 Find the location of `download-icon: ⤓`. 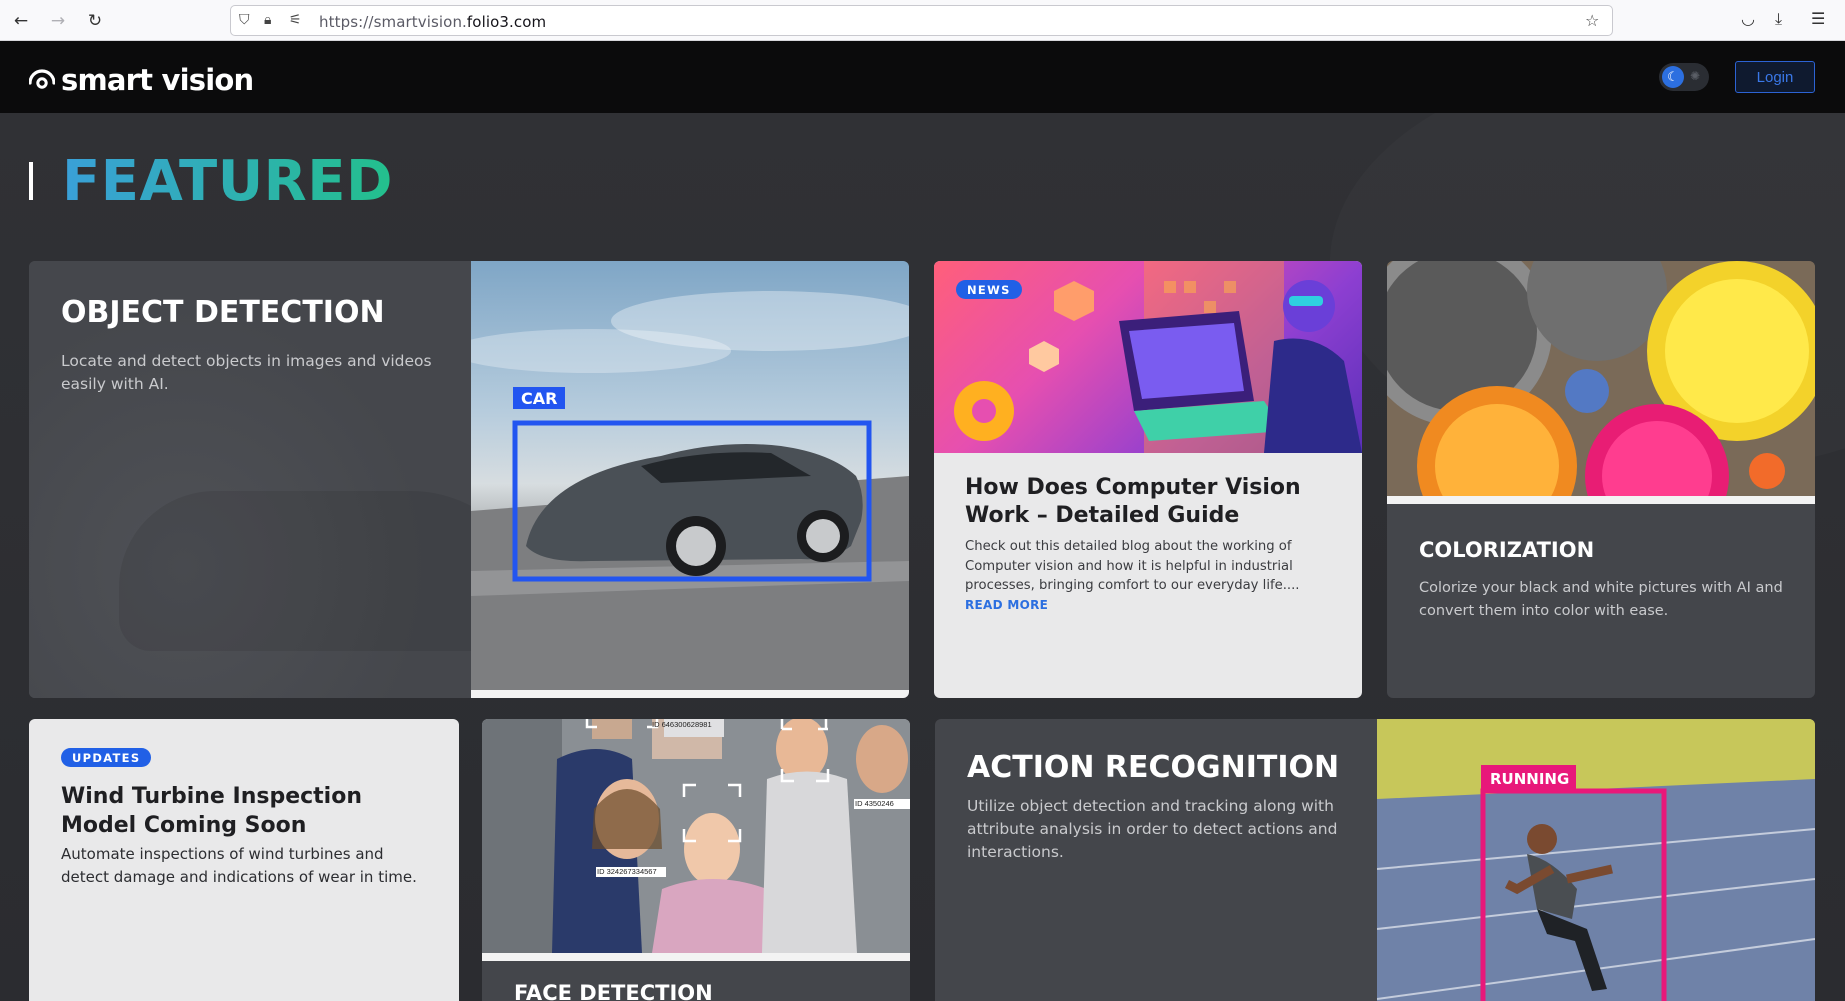

download-icon: ⤓ is located at coordinates (1778, 19).